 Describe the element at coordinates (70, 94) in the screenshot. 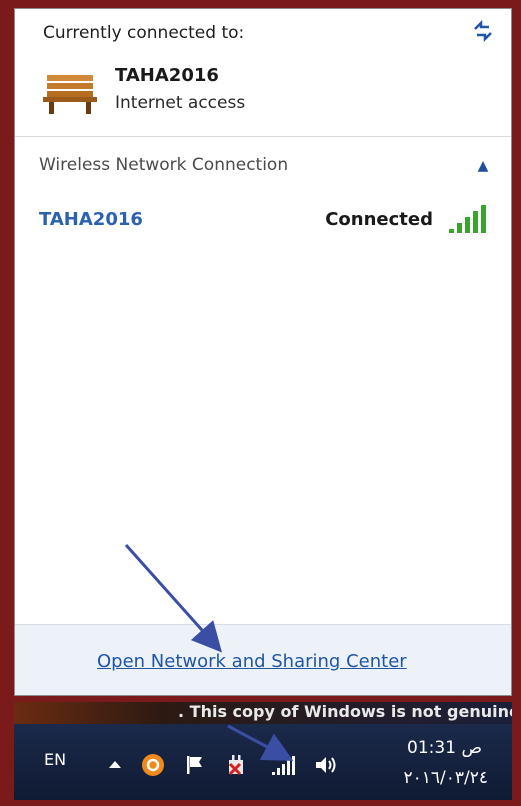

I see `network-bench-icon` at that location.